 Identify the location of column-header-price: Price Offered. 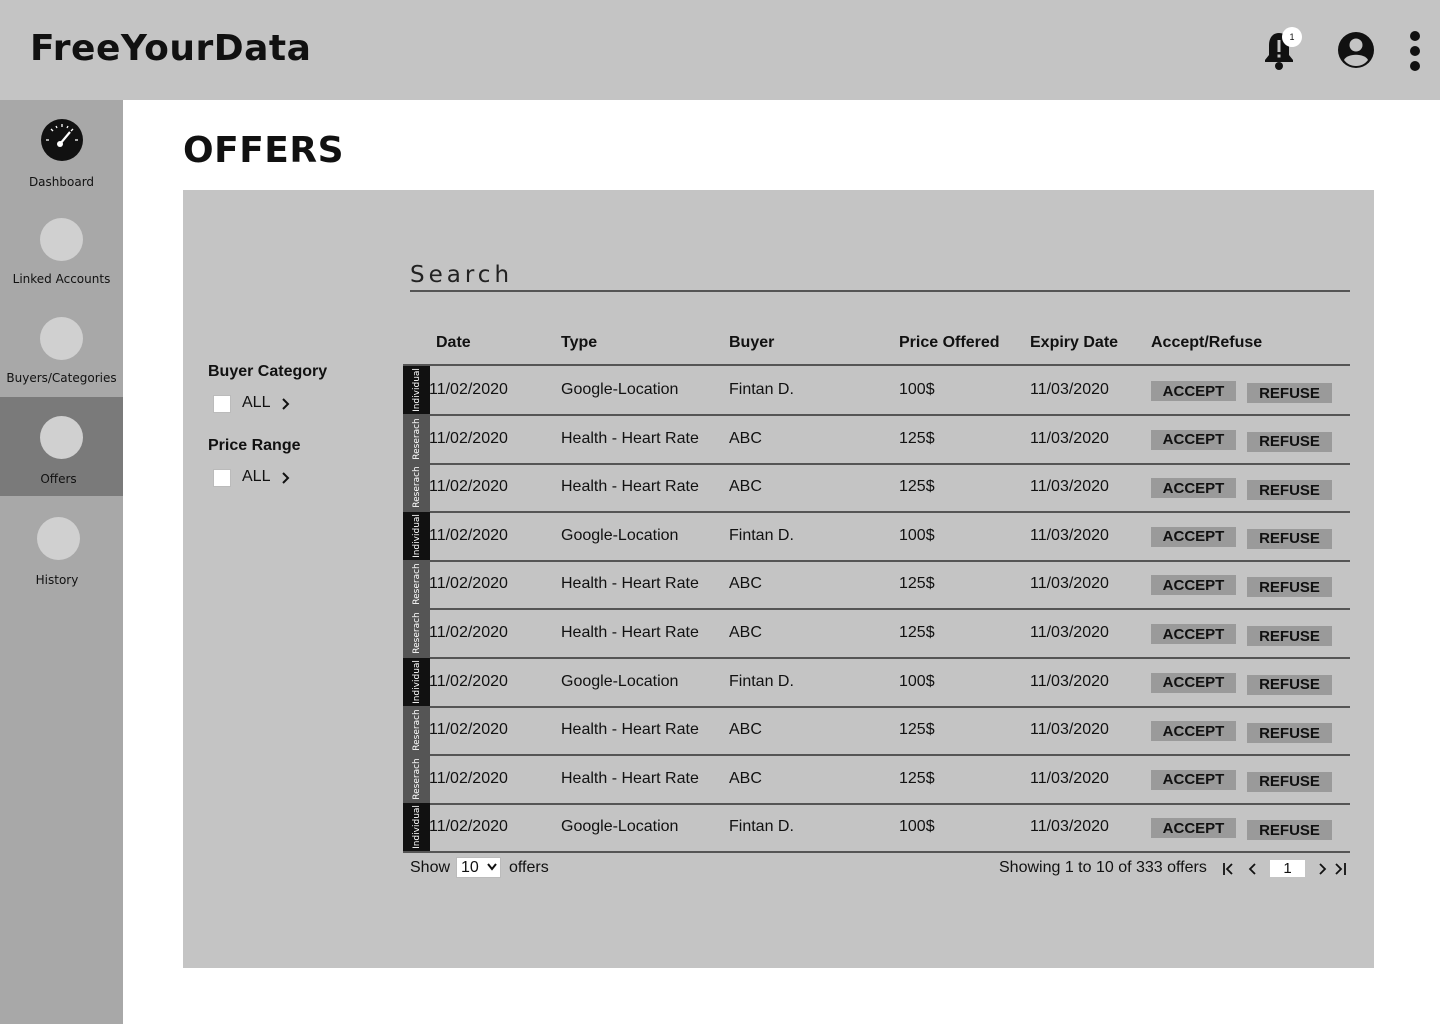
(949, 343).